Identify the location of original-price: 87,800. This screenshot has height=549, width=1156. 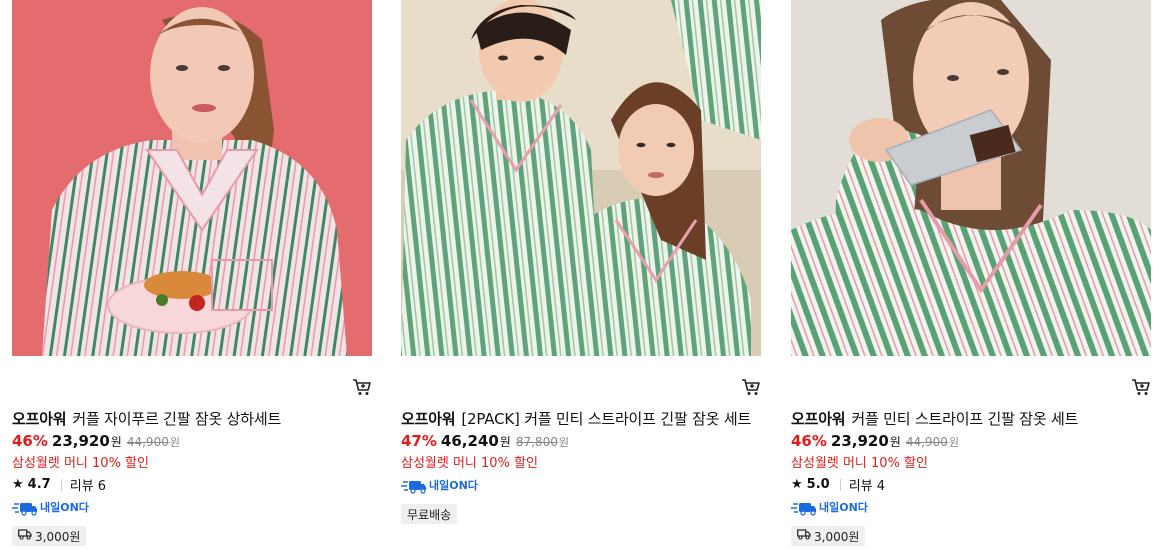
(536, 442).